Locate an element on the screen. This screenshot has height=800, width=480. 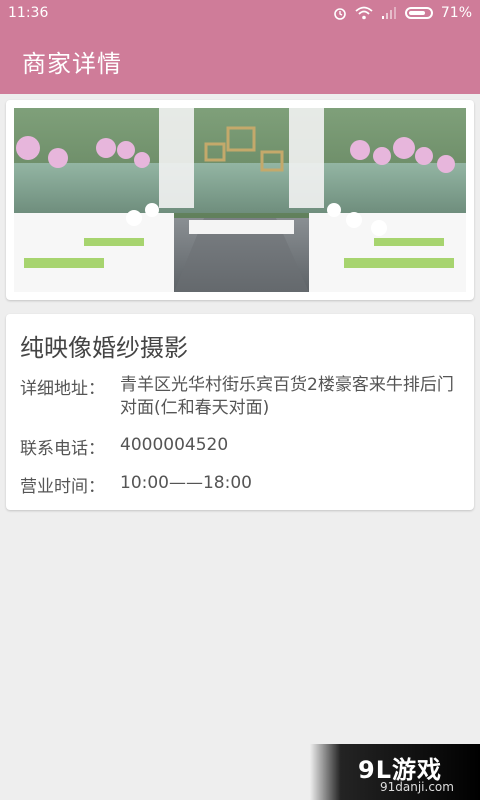
page-title: 商家详情 is located at coordinates (72, 64).